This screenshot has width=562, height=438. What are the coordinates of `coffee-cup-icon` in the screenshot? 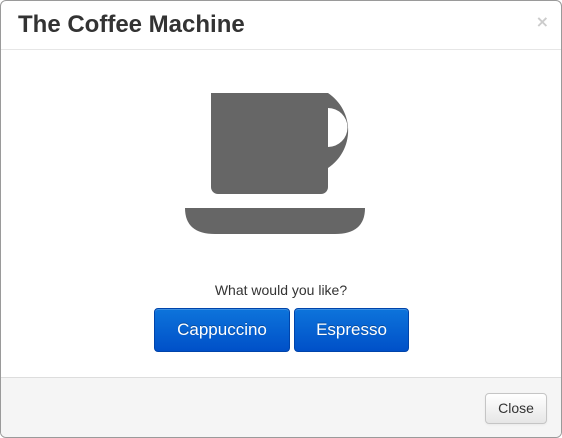 It's located at (275, 163).